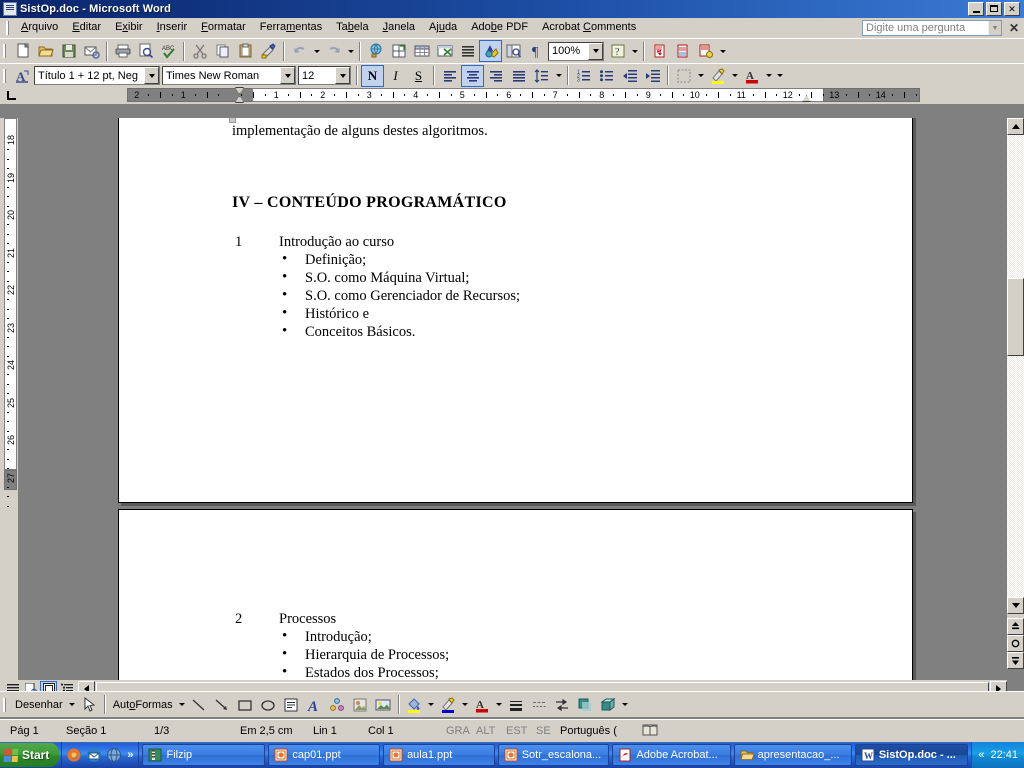 The width and height of the screenshot is (1024, 768). What do you see at coordinates (324, 260) in the screenshot?
I see `bullet-item: Definição;` at bounding box center [324, 260].